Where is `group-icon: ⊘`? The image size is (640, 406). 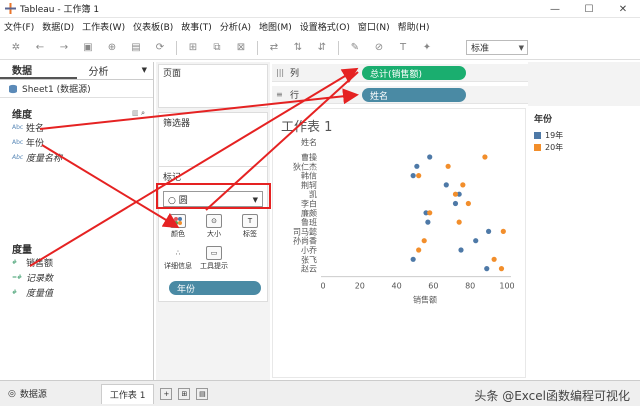
group-icon: ⊘ is located at coordinates (379, 48).